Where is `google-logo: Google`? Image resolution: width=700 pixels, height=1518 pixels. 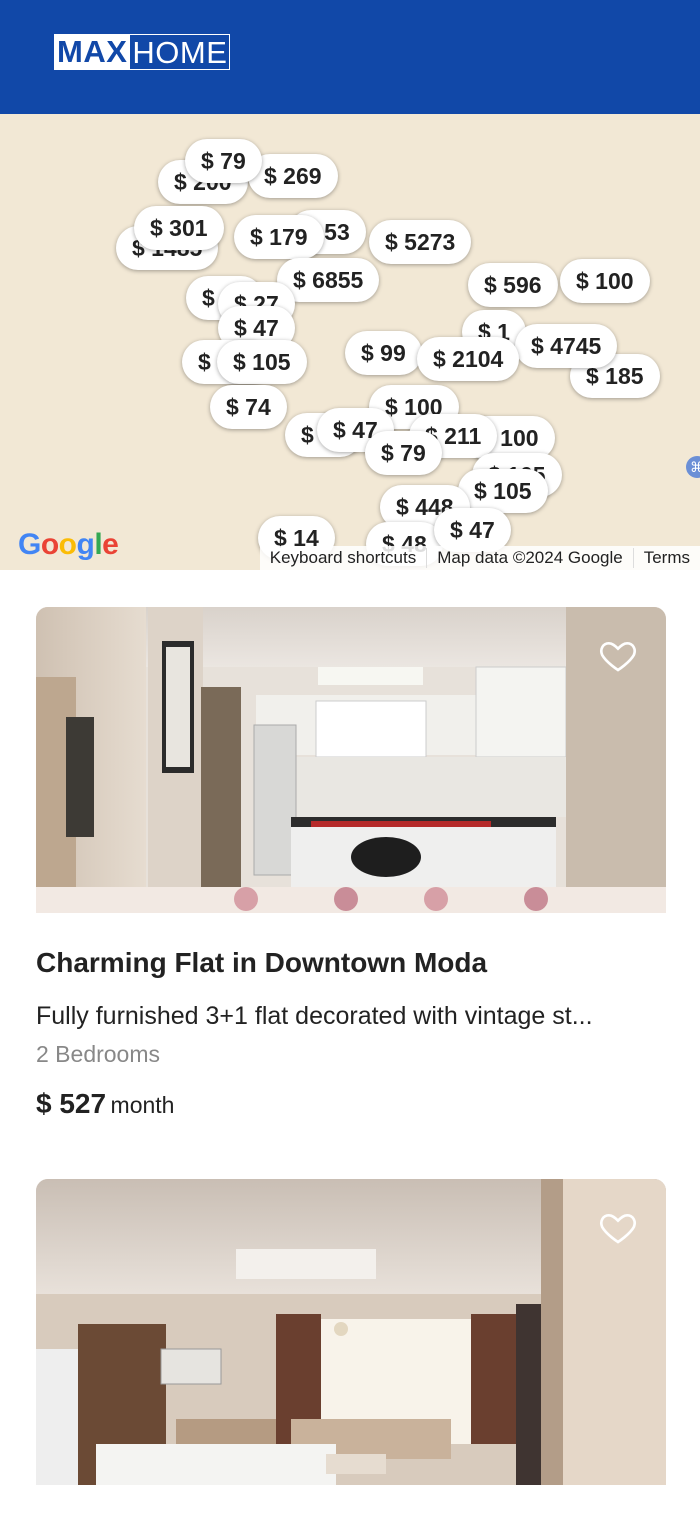
google-logo: Google is located at coordinates (68, 545).